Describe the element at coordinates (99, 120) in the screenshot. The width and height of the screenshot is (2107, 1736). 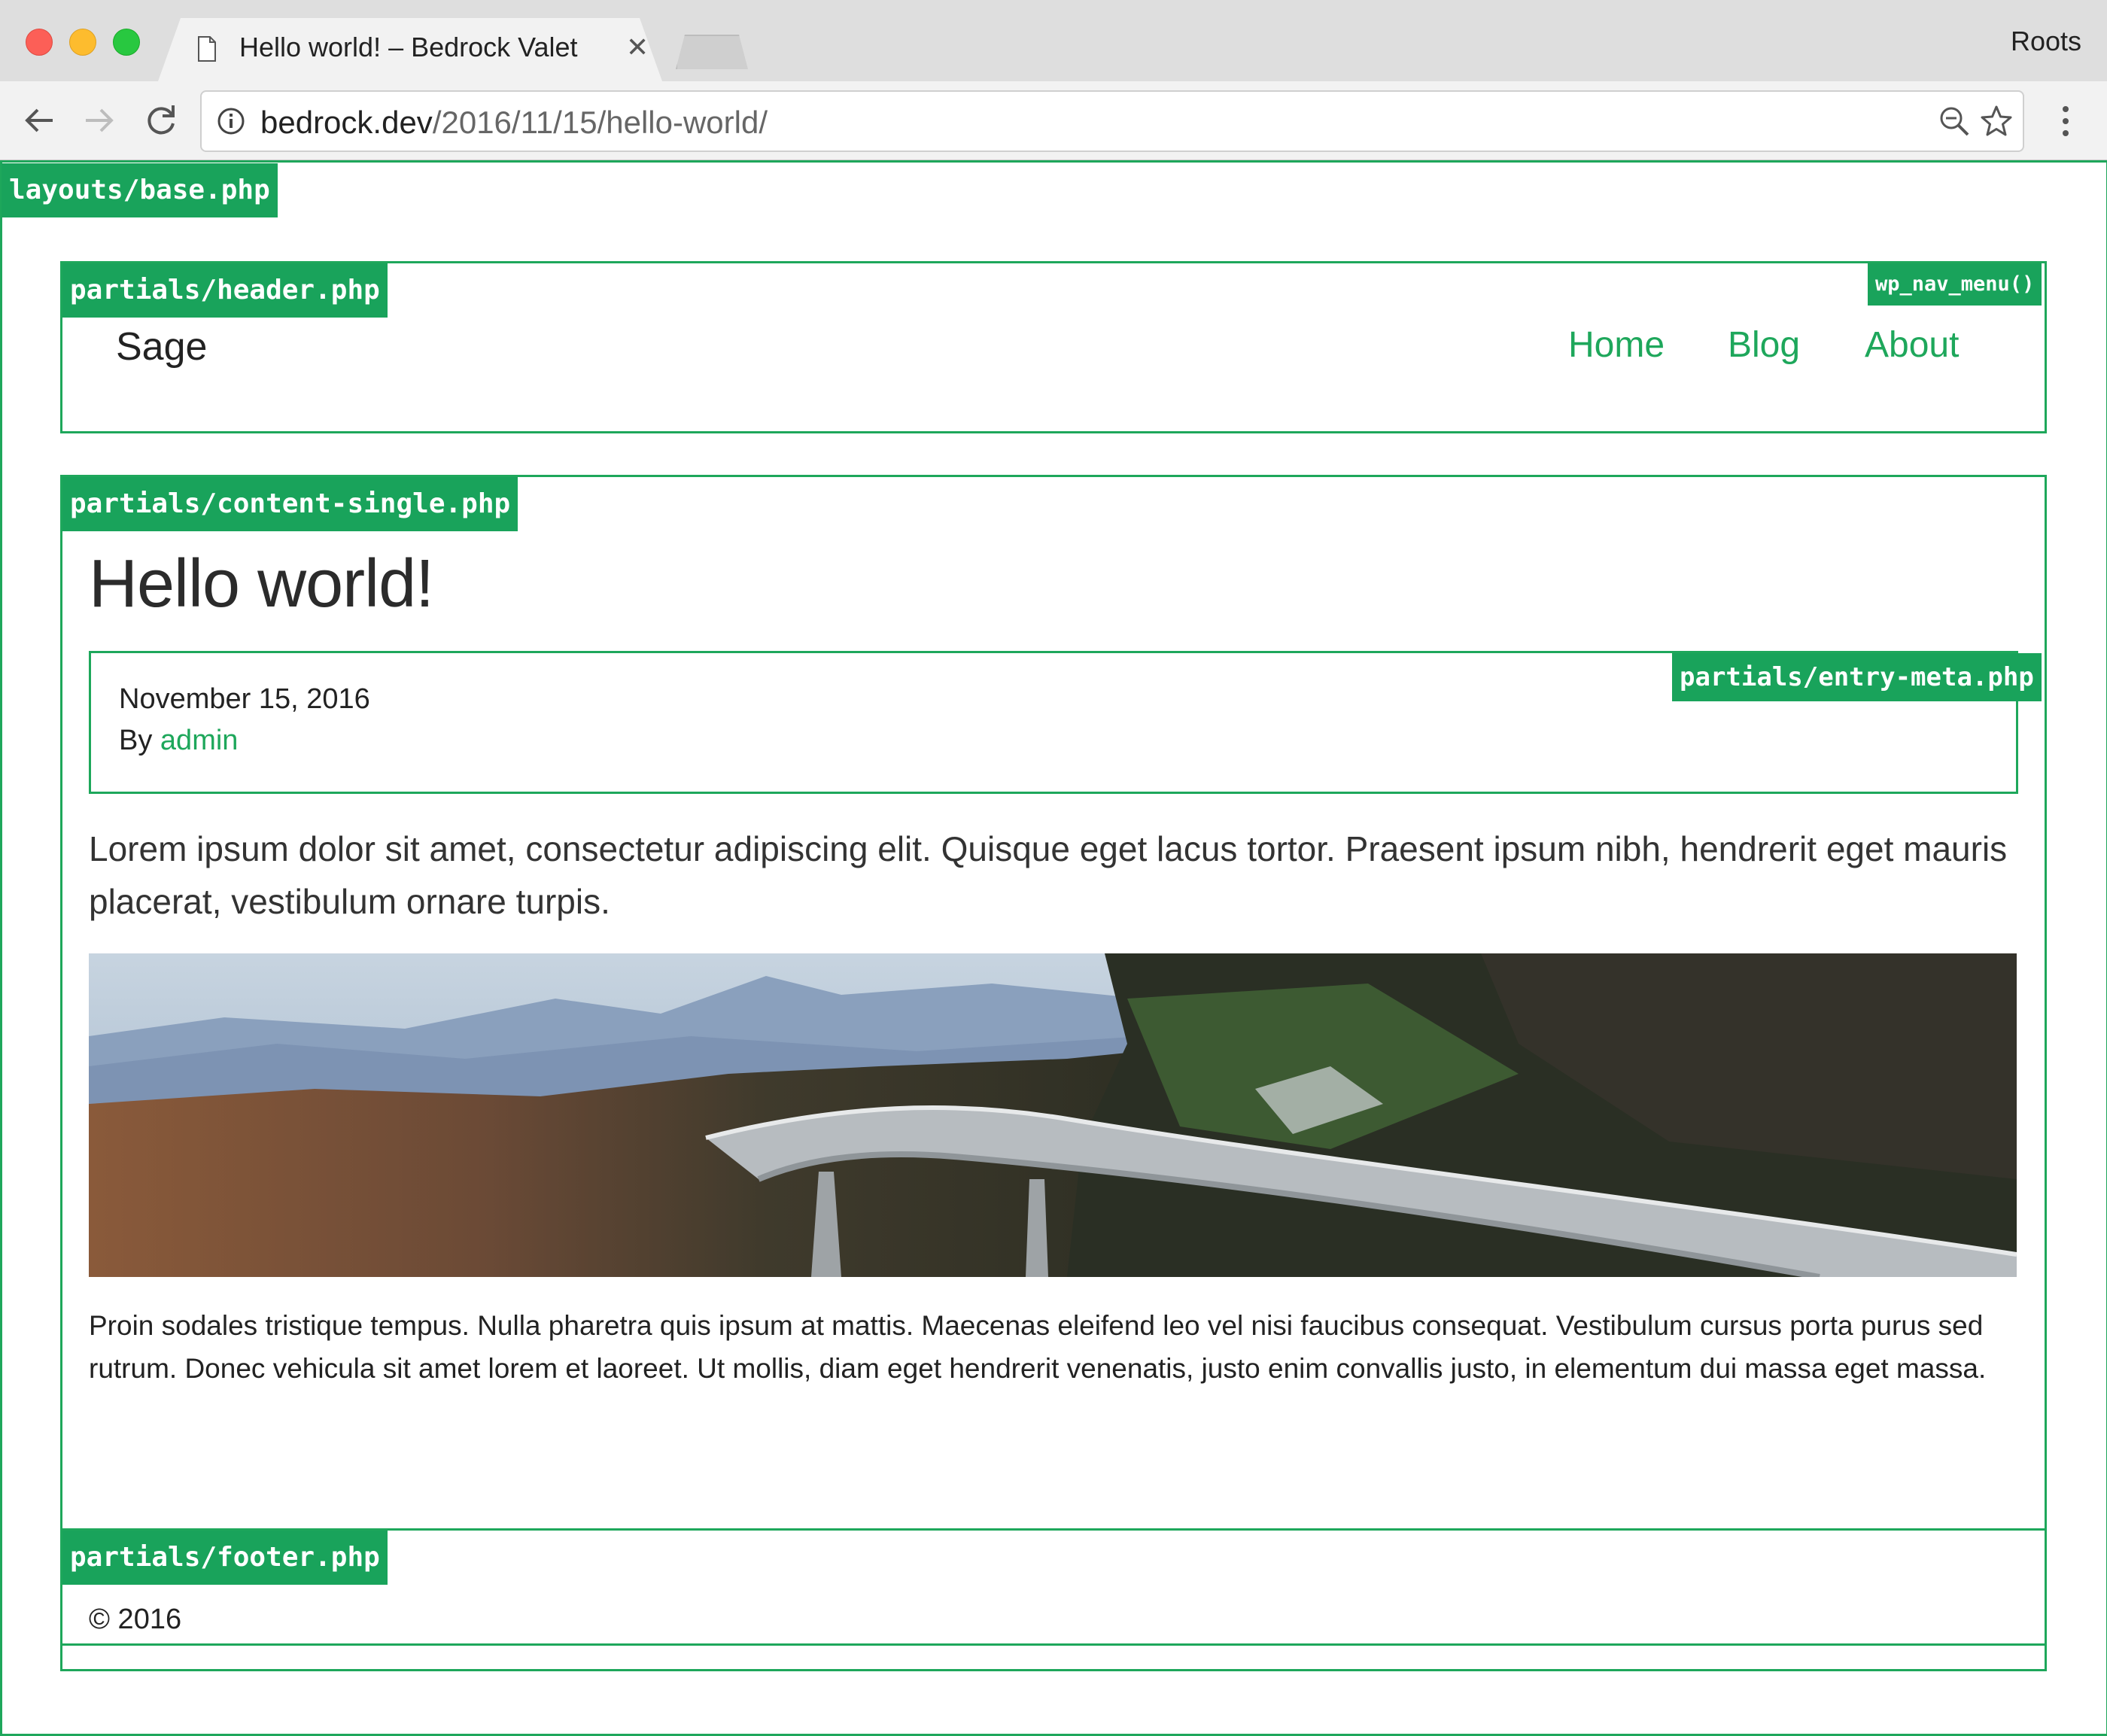
I see `forward-arrow-icon` at that location.